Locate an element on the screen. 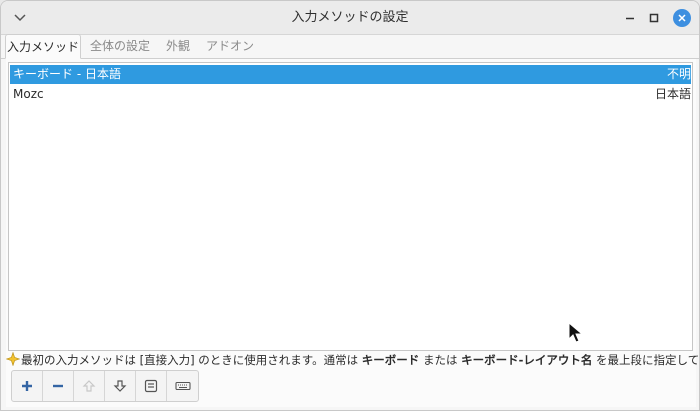 This screenshot has width=700, height=411. hint-star-icon is located at coordinates (13, 359).